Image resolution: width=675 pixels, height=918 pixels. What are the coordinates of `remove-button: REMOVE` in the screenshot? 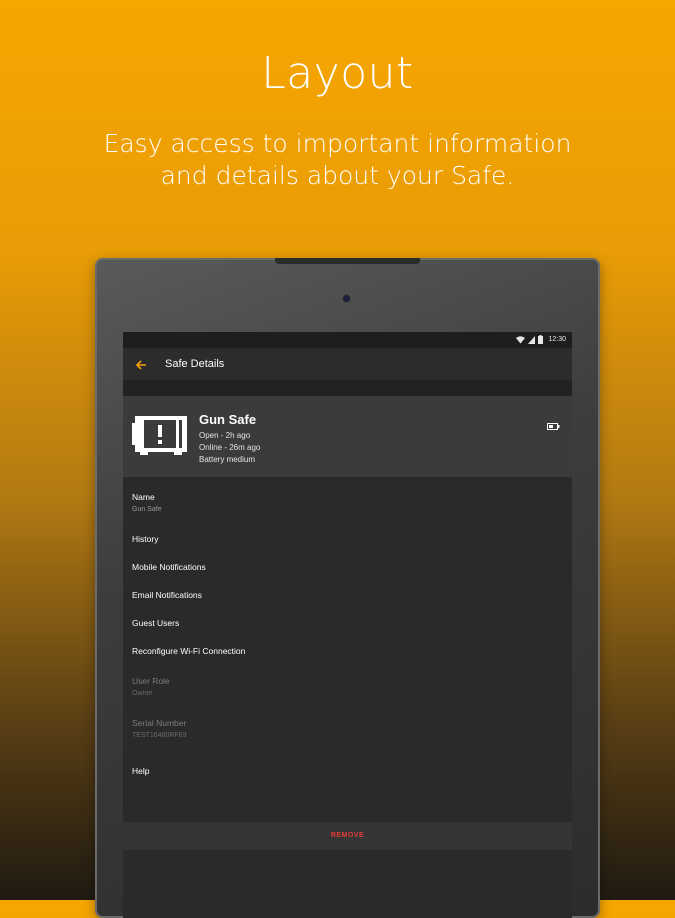 It's located at (347, 836).